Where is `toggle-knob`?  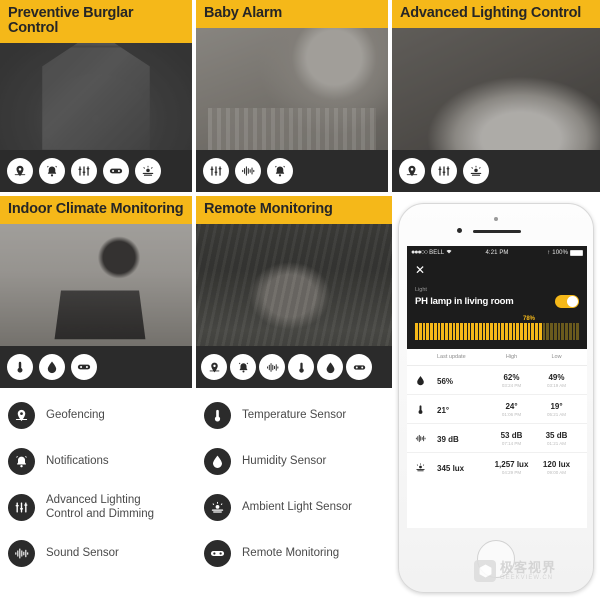
toggle-knob is located at coordinates (572, 301).